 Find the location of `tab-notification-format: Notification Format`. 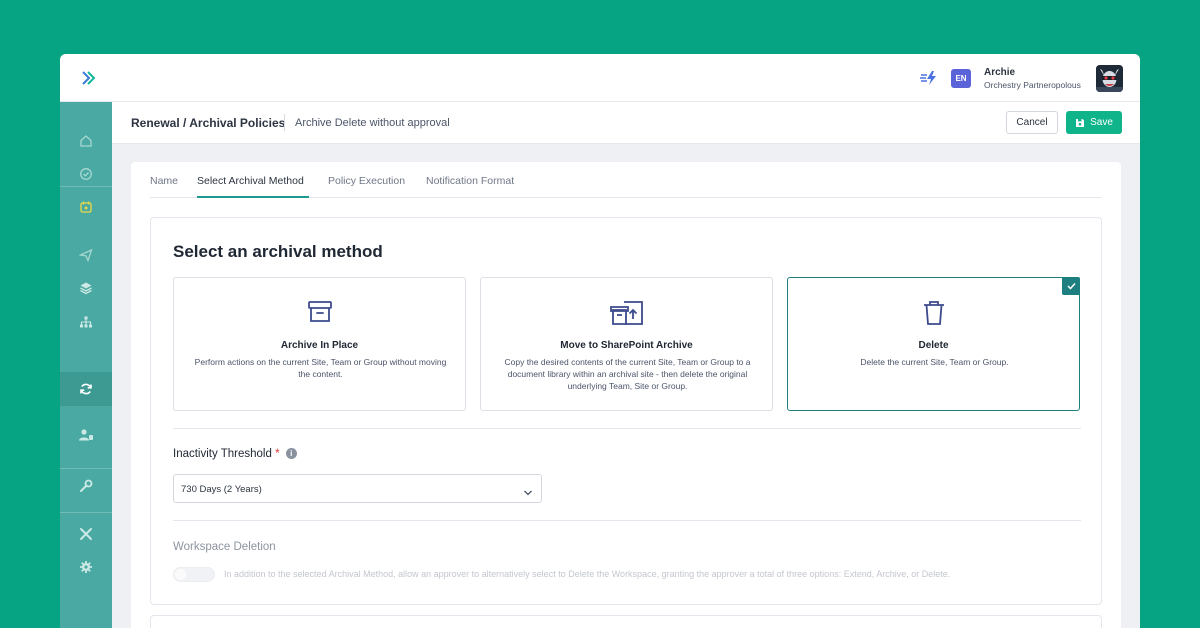

tab-notification-format: Notification Format is located at coordinates (470, 181).